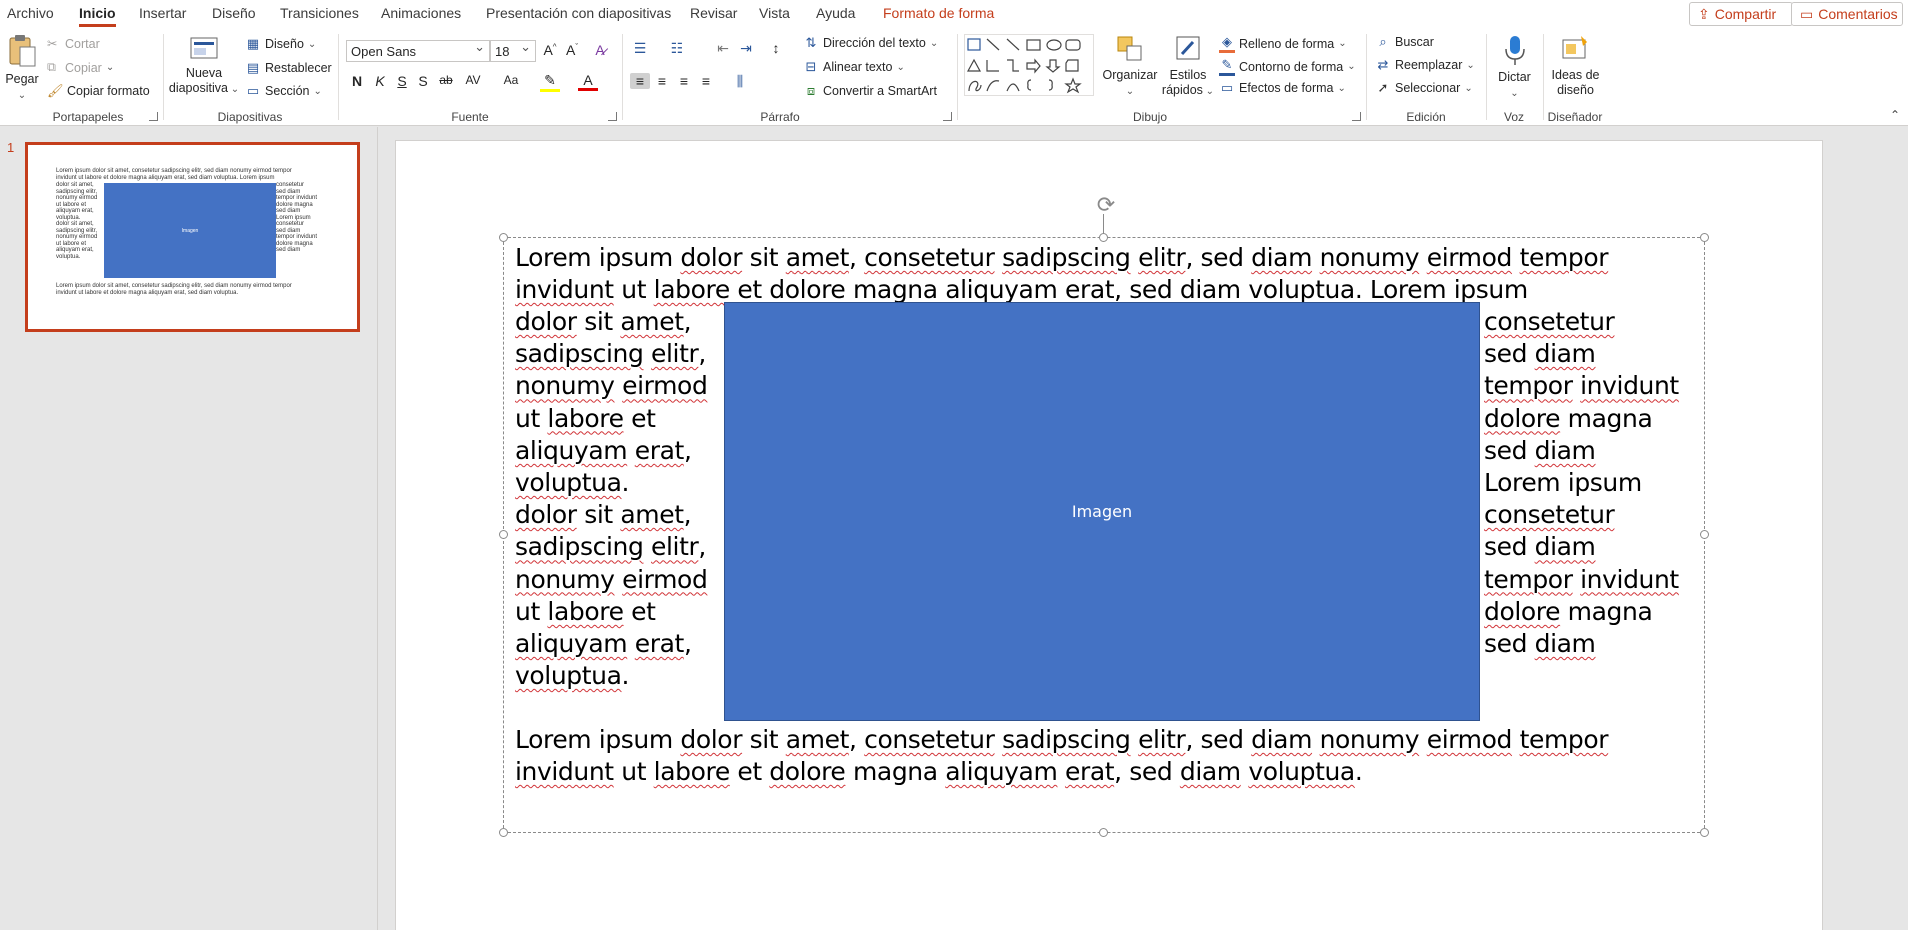 Image resolution: width=1908 pixels, height=930 pixels. I want to click on clear-format-icon: A̷, so click(600, 50).